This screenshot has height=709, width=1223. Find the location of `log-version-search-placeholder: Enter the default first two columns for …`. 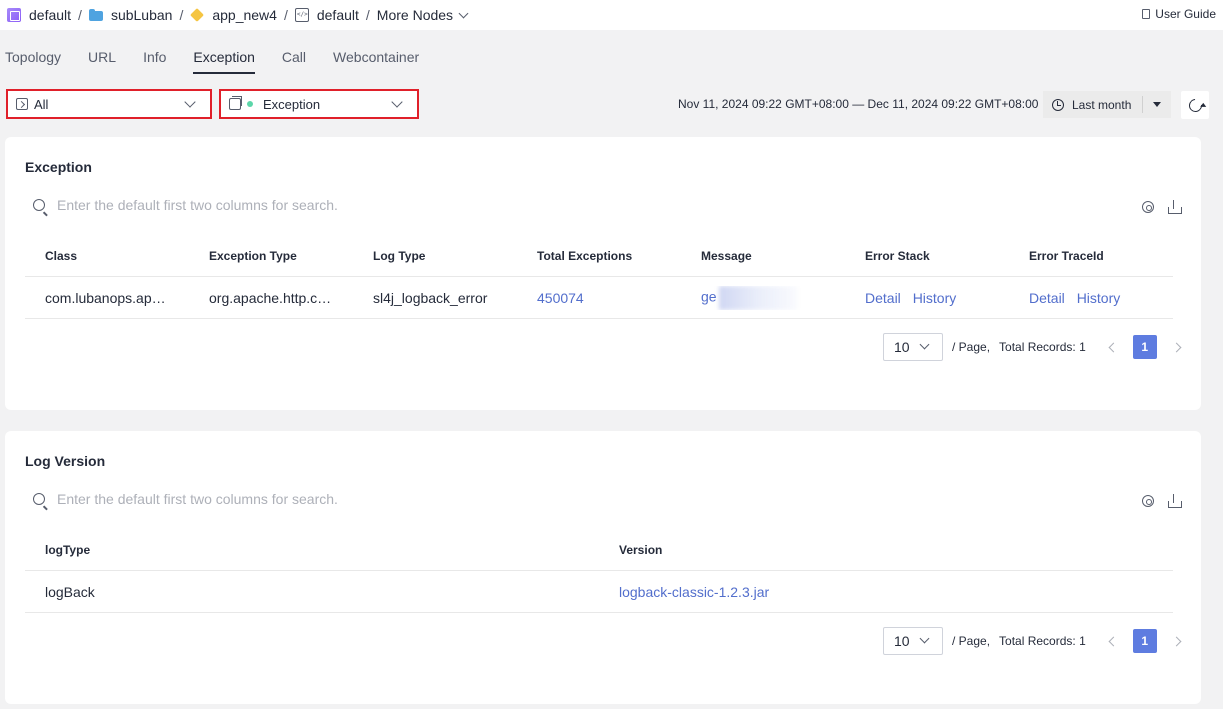

log-version-search-placeholder: Enter the default first two columns for … is located at coordinates (197, 499).